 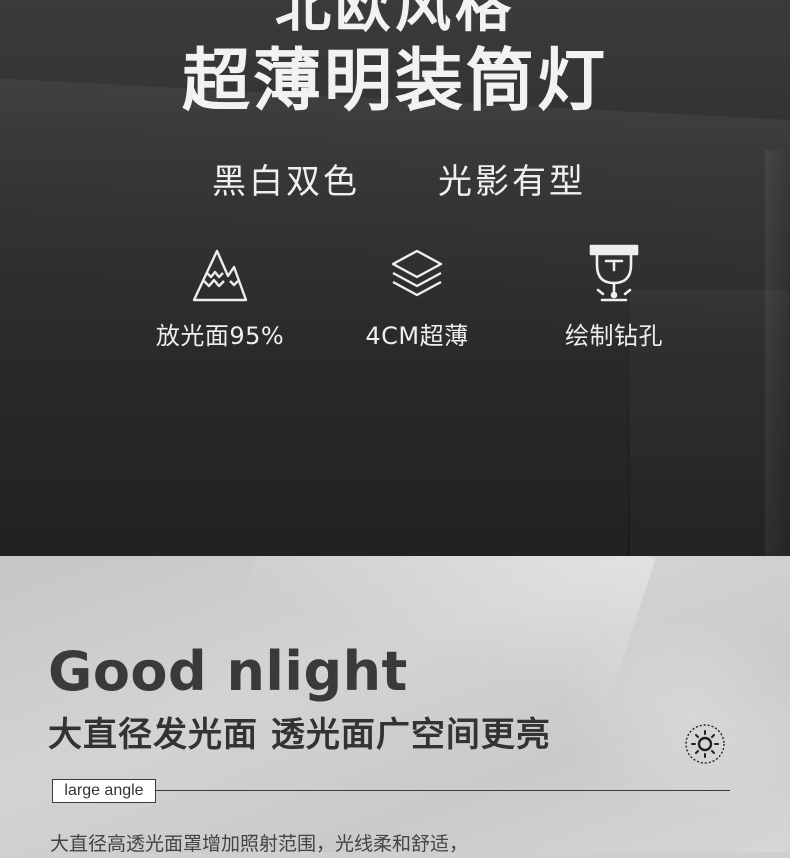 I want to click on feature-ultra-thin: 4CM超薄, so click(x=417, y=297).